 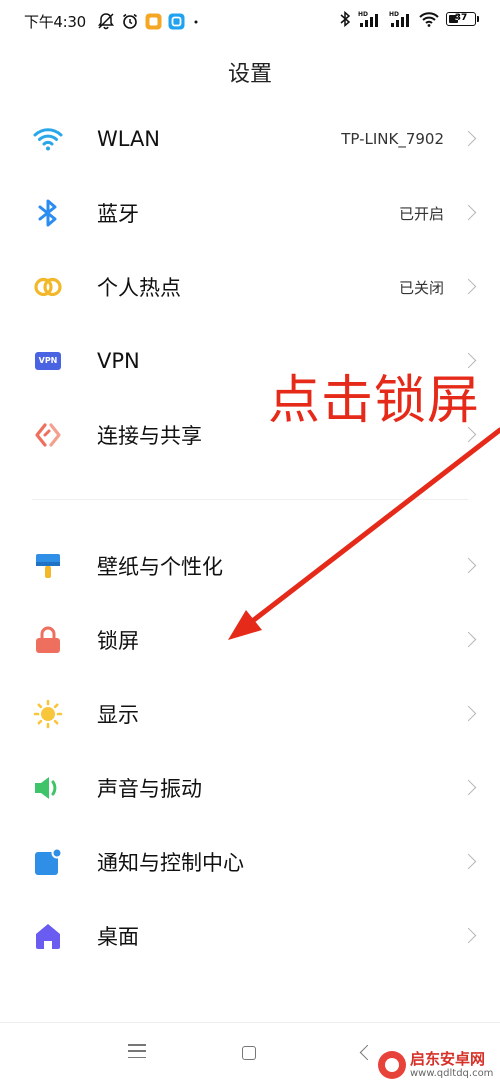 What do you see at coordinates (48, 139) in the screenshot?
I see `wifi-icon` at bounding box center [48, 139].